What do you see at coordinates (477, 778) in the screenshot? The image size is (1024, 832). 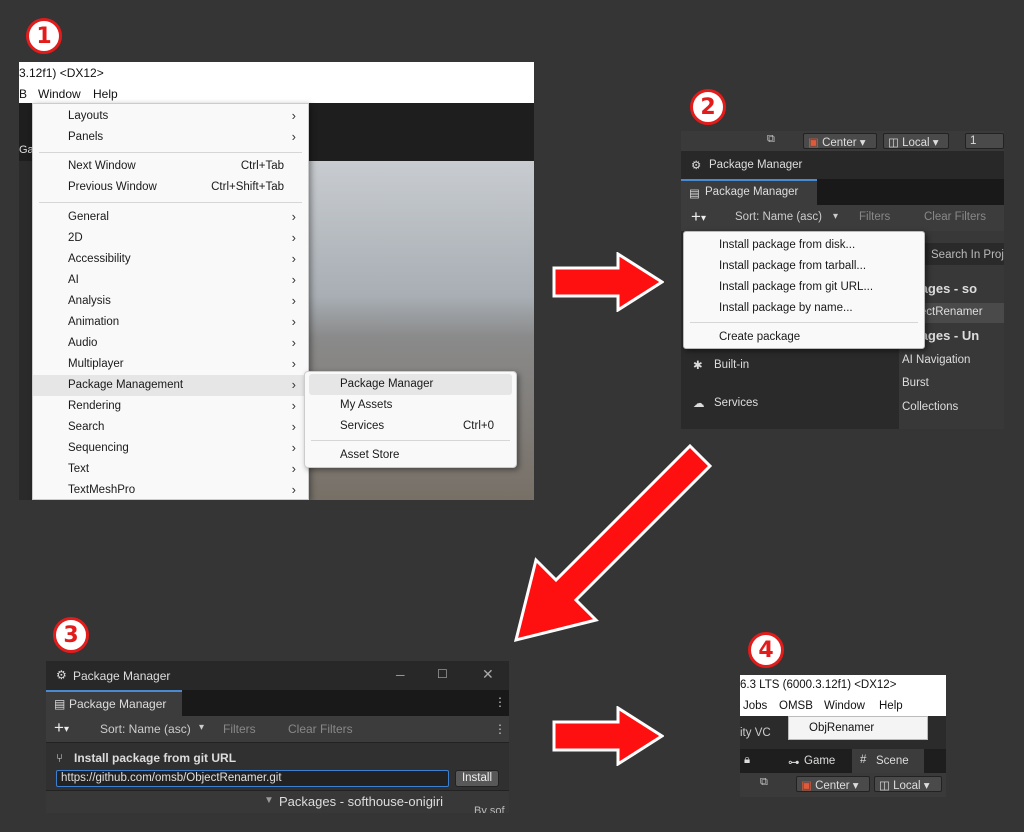 I see `install-button: Install` at bounding box center [477, 778].